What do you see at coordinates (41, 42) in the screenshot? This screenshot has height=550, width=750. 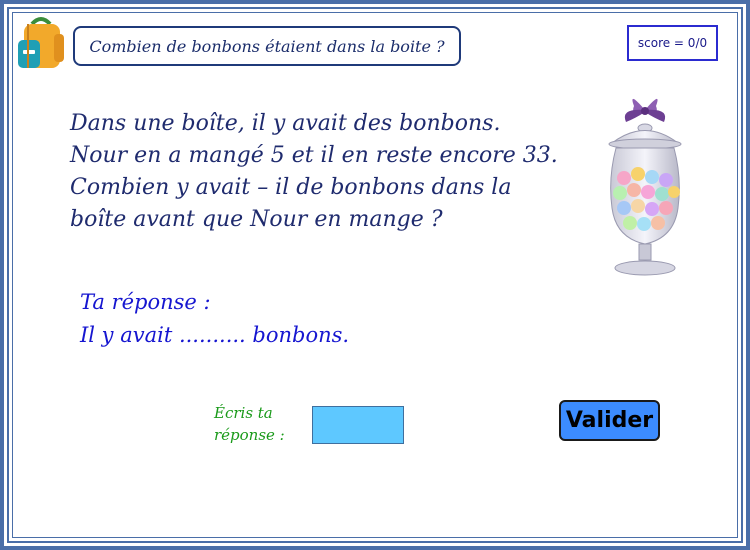 I see `backpack-icon` at bounding box center [41, 42].